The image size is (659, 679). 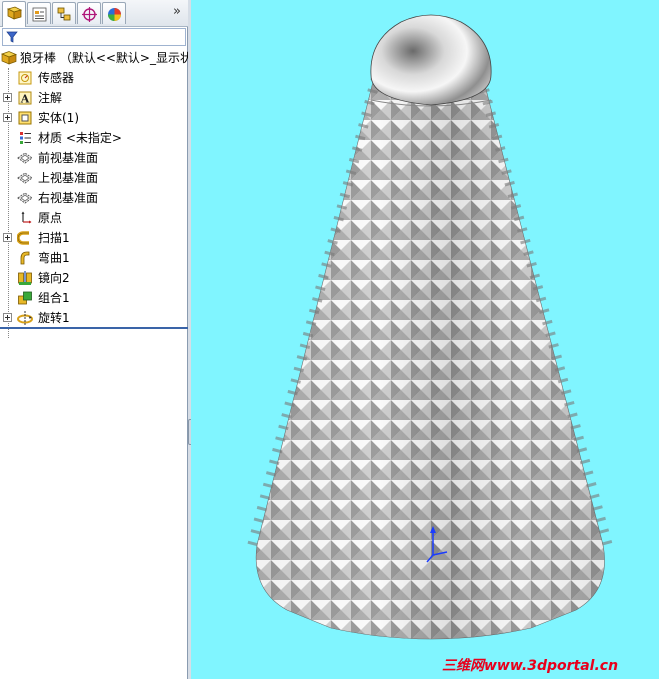 What do you see at coordinates (80, 138) in the screenshot?
I see `tree-item-label: 材质 <未指定>` at bounding box center [80, 138].